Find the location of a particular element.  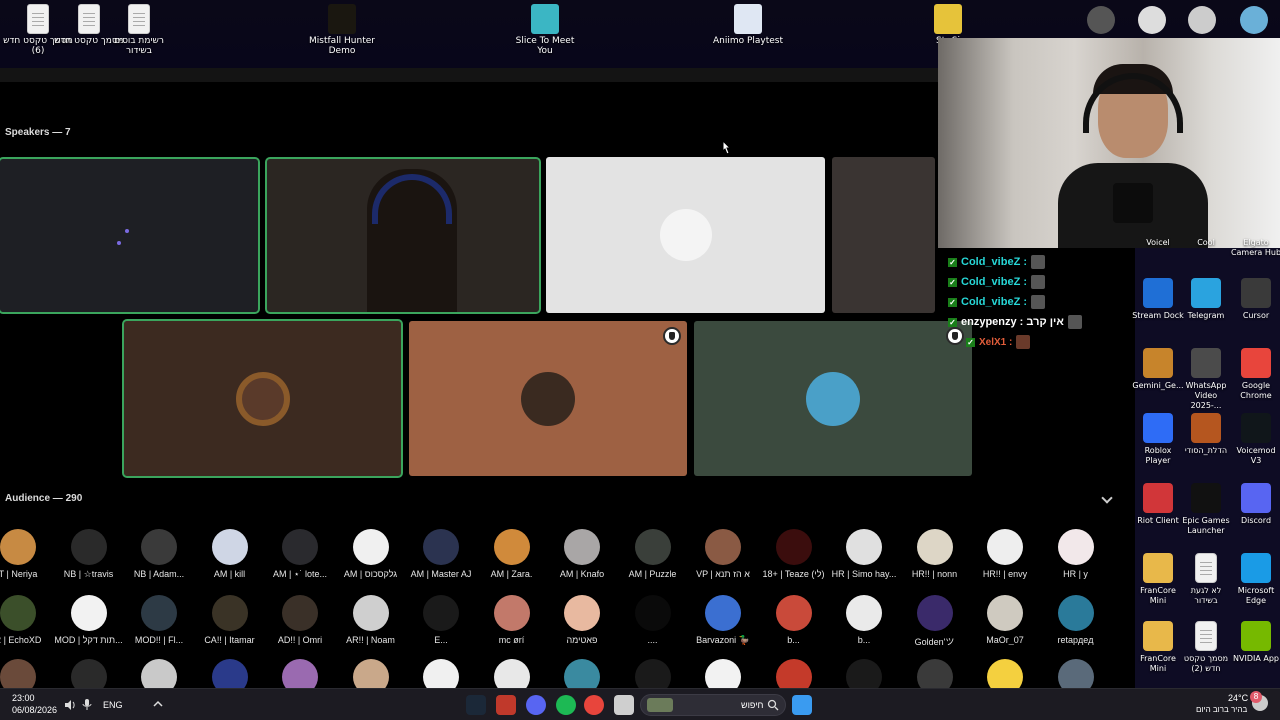

audience-member: HR!! | nonn is located at coordinates (935, 554).